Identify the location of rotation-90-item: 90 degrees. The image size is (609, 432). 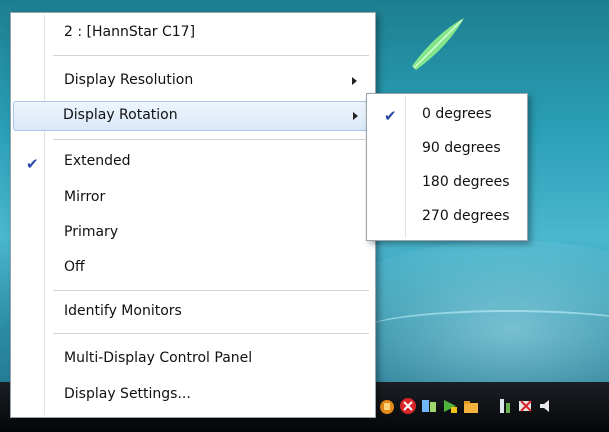
(447, 149).